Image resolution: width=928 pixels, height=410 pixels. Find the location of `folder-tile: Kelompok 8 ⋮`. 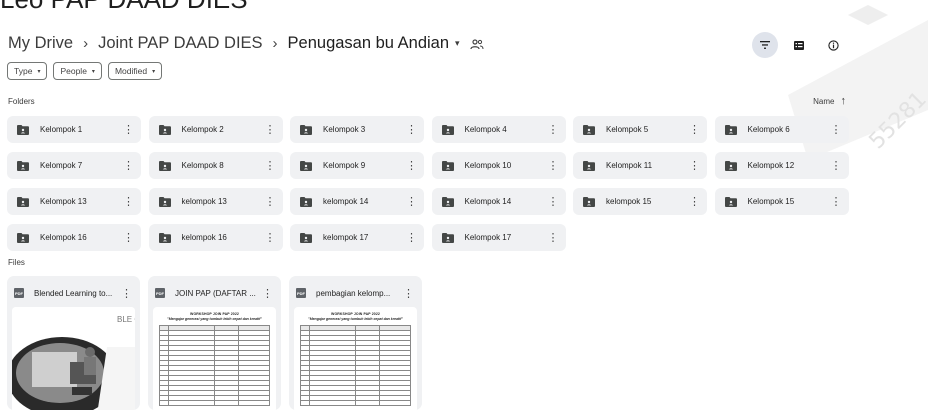

folder-tile: Kelompok 8 ⋮ is located at coordinates (215, 165).